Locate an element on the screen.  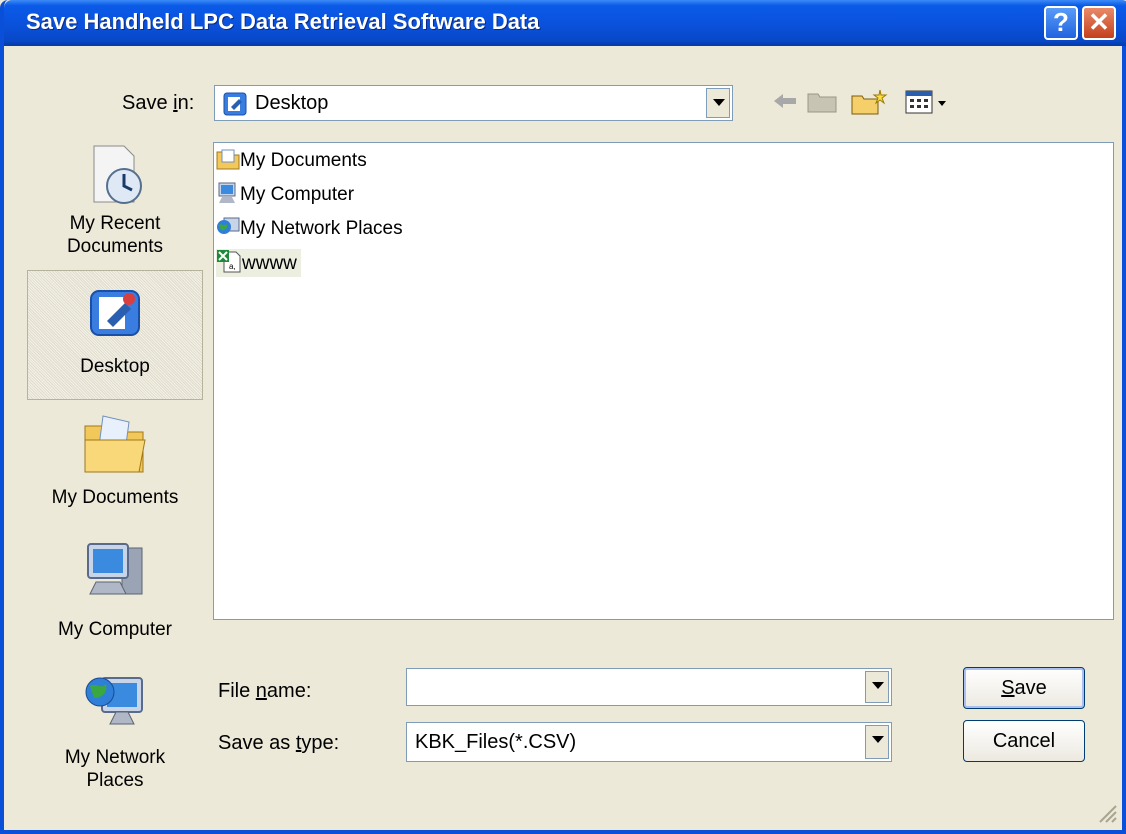
place-my-recent-documents: My Recent Documents is located at coordinates (115, 204).